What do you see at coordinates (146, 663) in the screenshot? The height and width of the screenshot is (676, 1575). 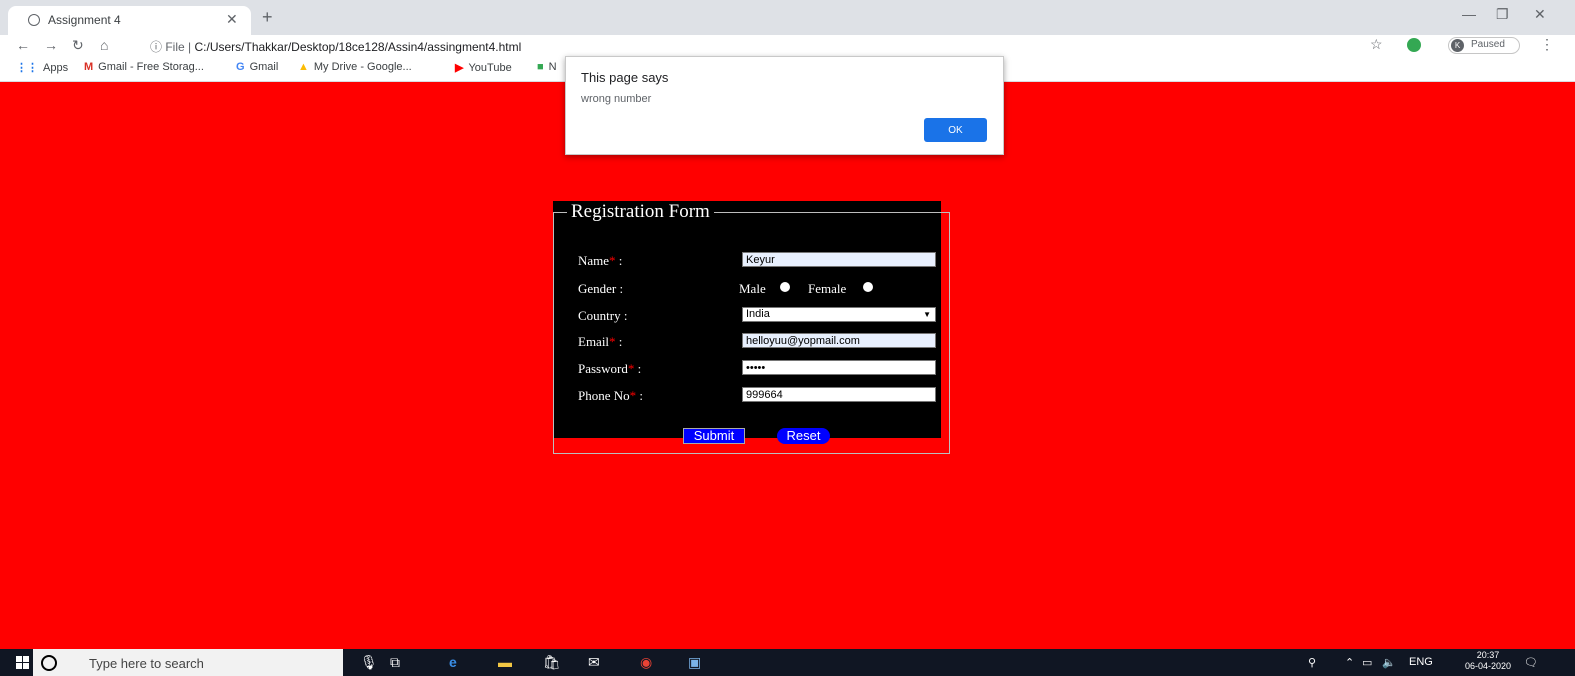 I see `search-placeholder: Type here to search` at bounding box center [146, 663].